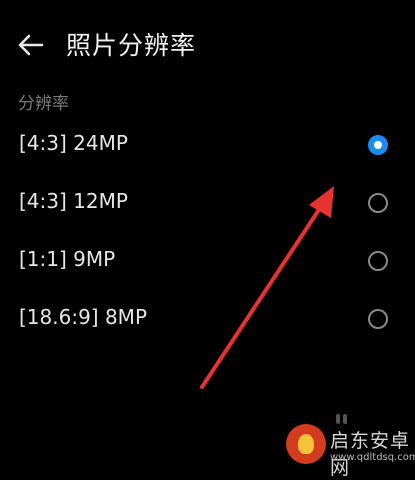 The image size is (415, 480). Describe the element at coordinates (207, 205) in the screenshot. I see `resolution-option-4-3-12mp: [4:3] 12MP` at that location.